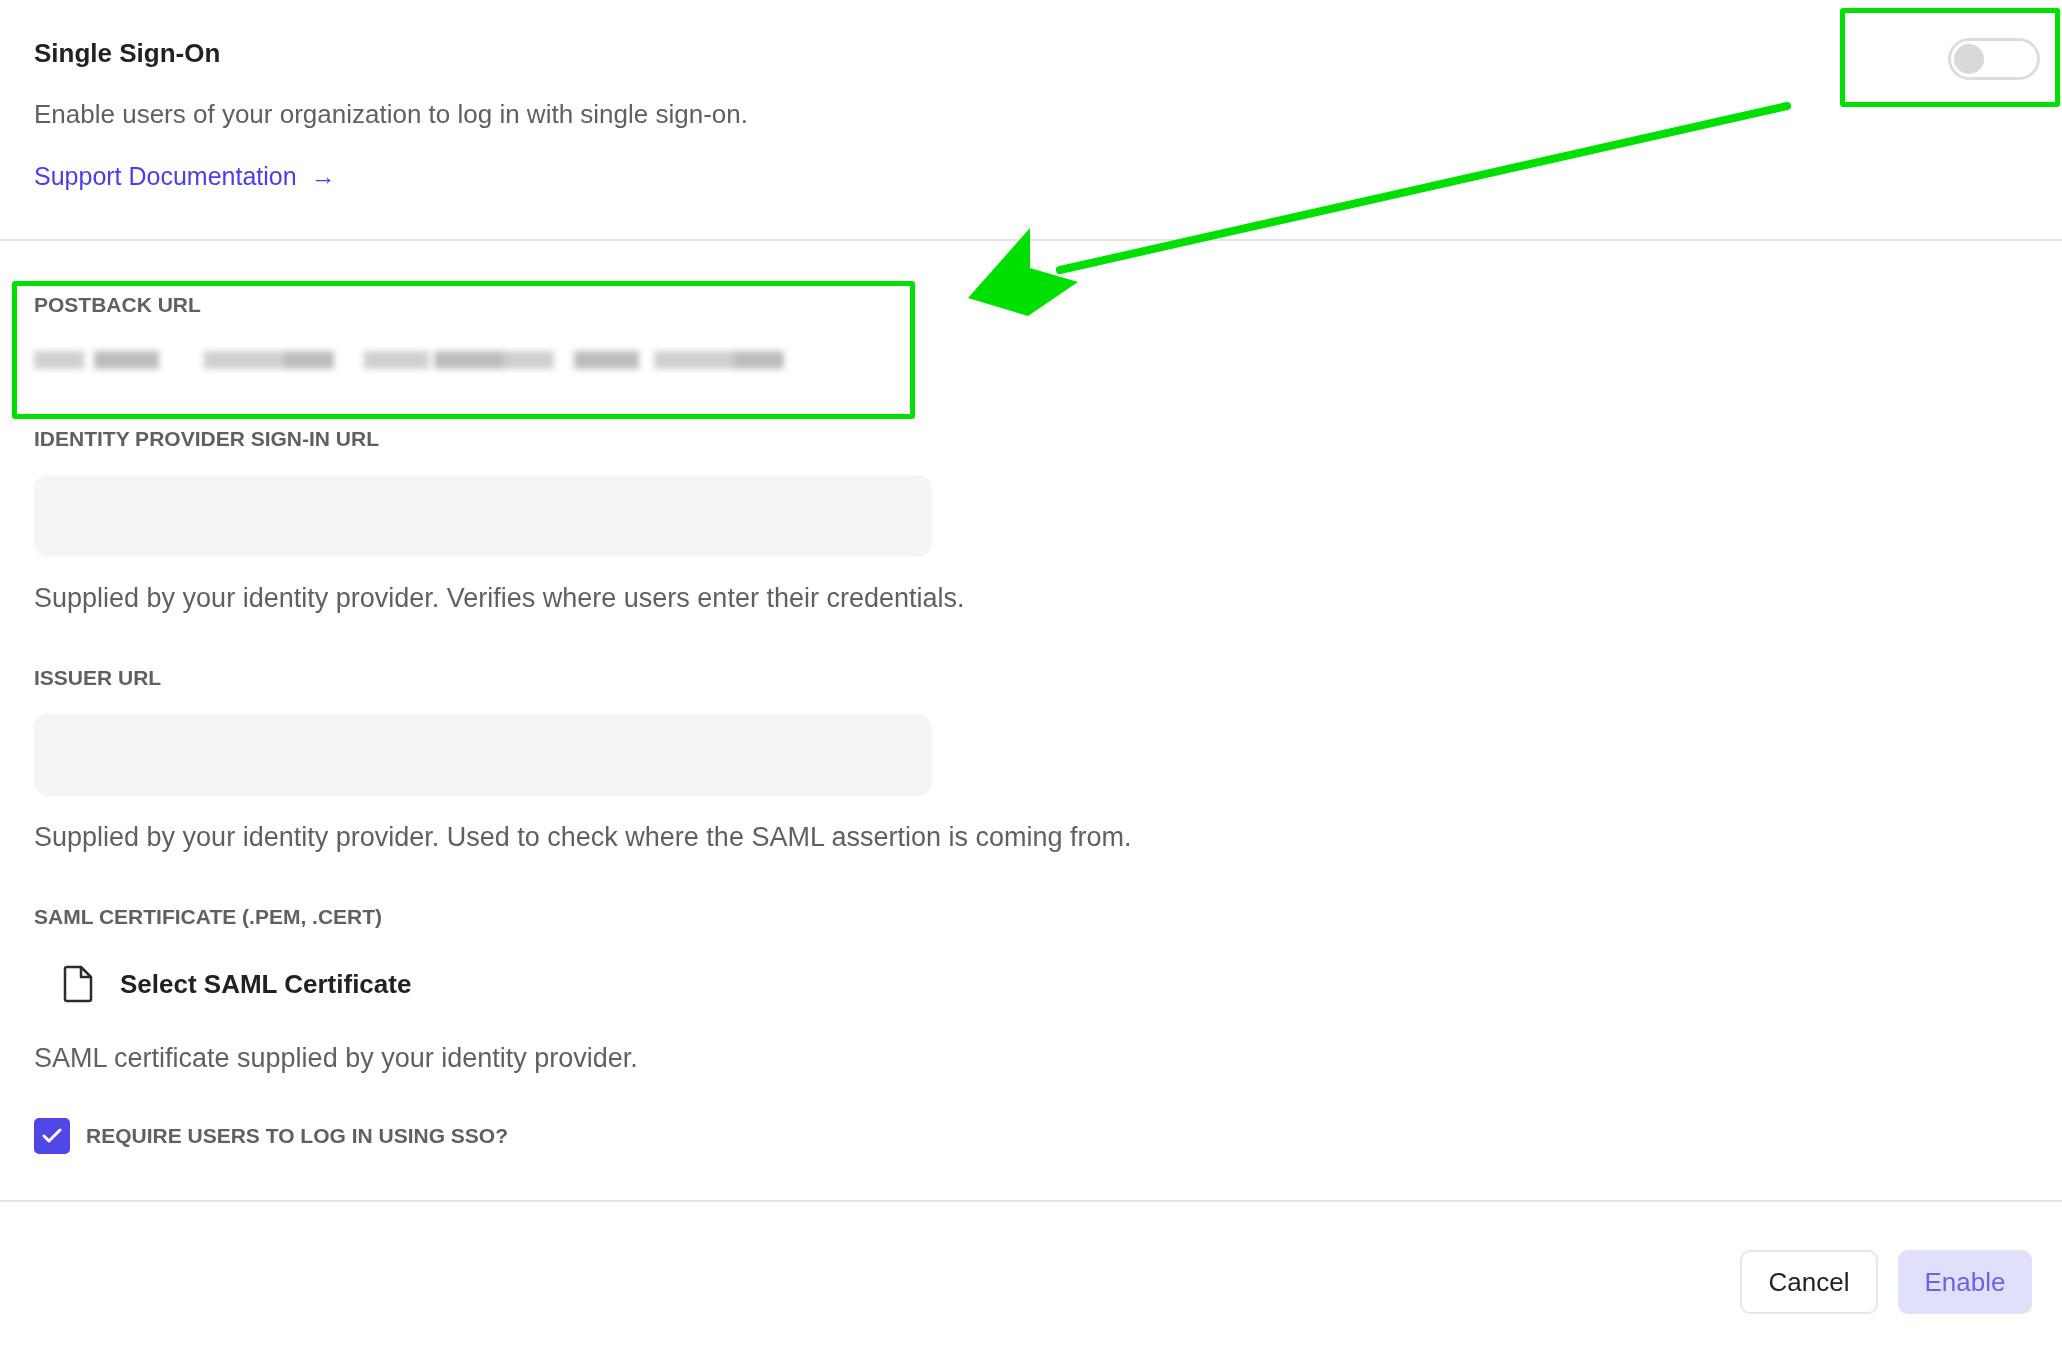  Describe the element at coordinates (297, 1136) in the screenshot. I see `checkbox-label: REQUIRE USERS TO LOG IN USING SSO?` at that location.